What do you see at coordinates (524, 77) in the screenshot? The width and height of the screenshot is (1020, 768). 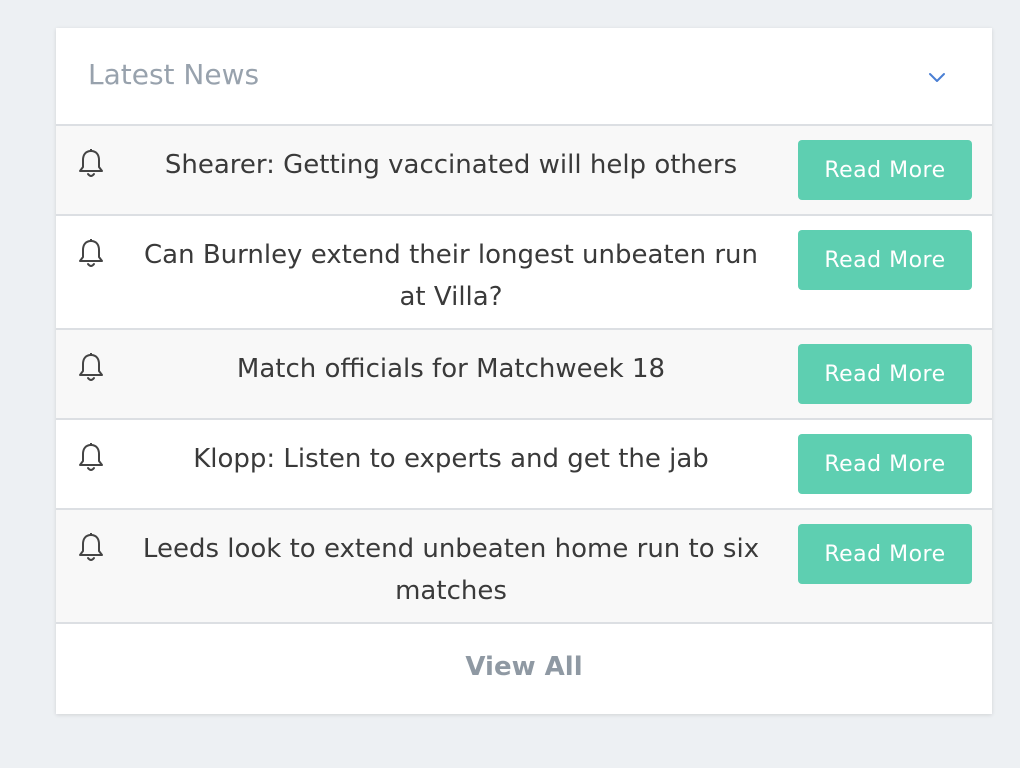 I see `card-header: Latest News` at bounding box center [524, 77].